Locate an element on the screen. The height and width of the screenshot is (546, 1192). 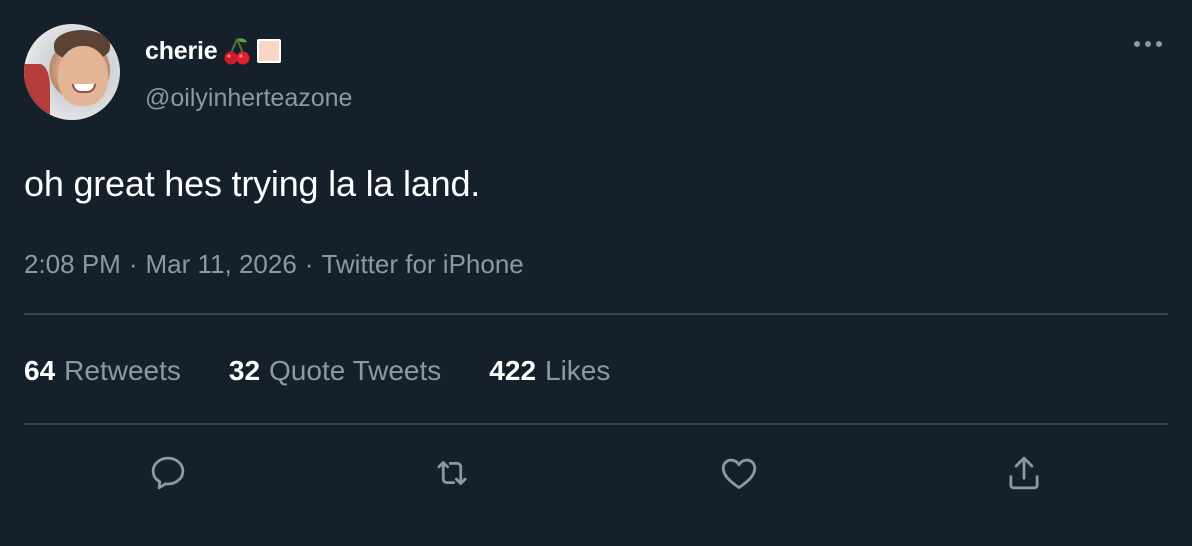
display-name: cherie is located at coordinates (181, 51).